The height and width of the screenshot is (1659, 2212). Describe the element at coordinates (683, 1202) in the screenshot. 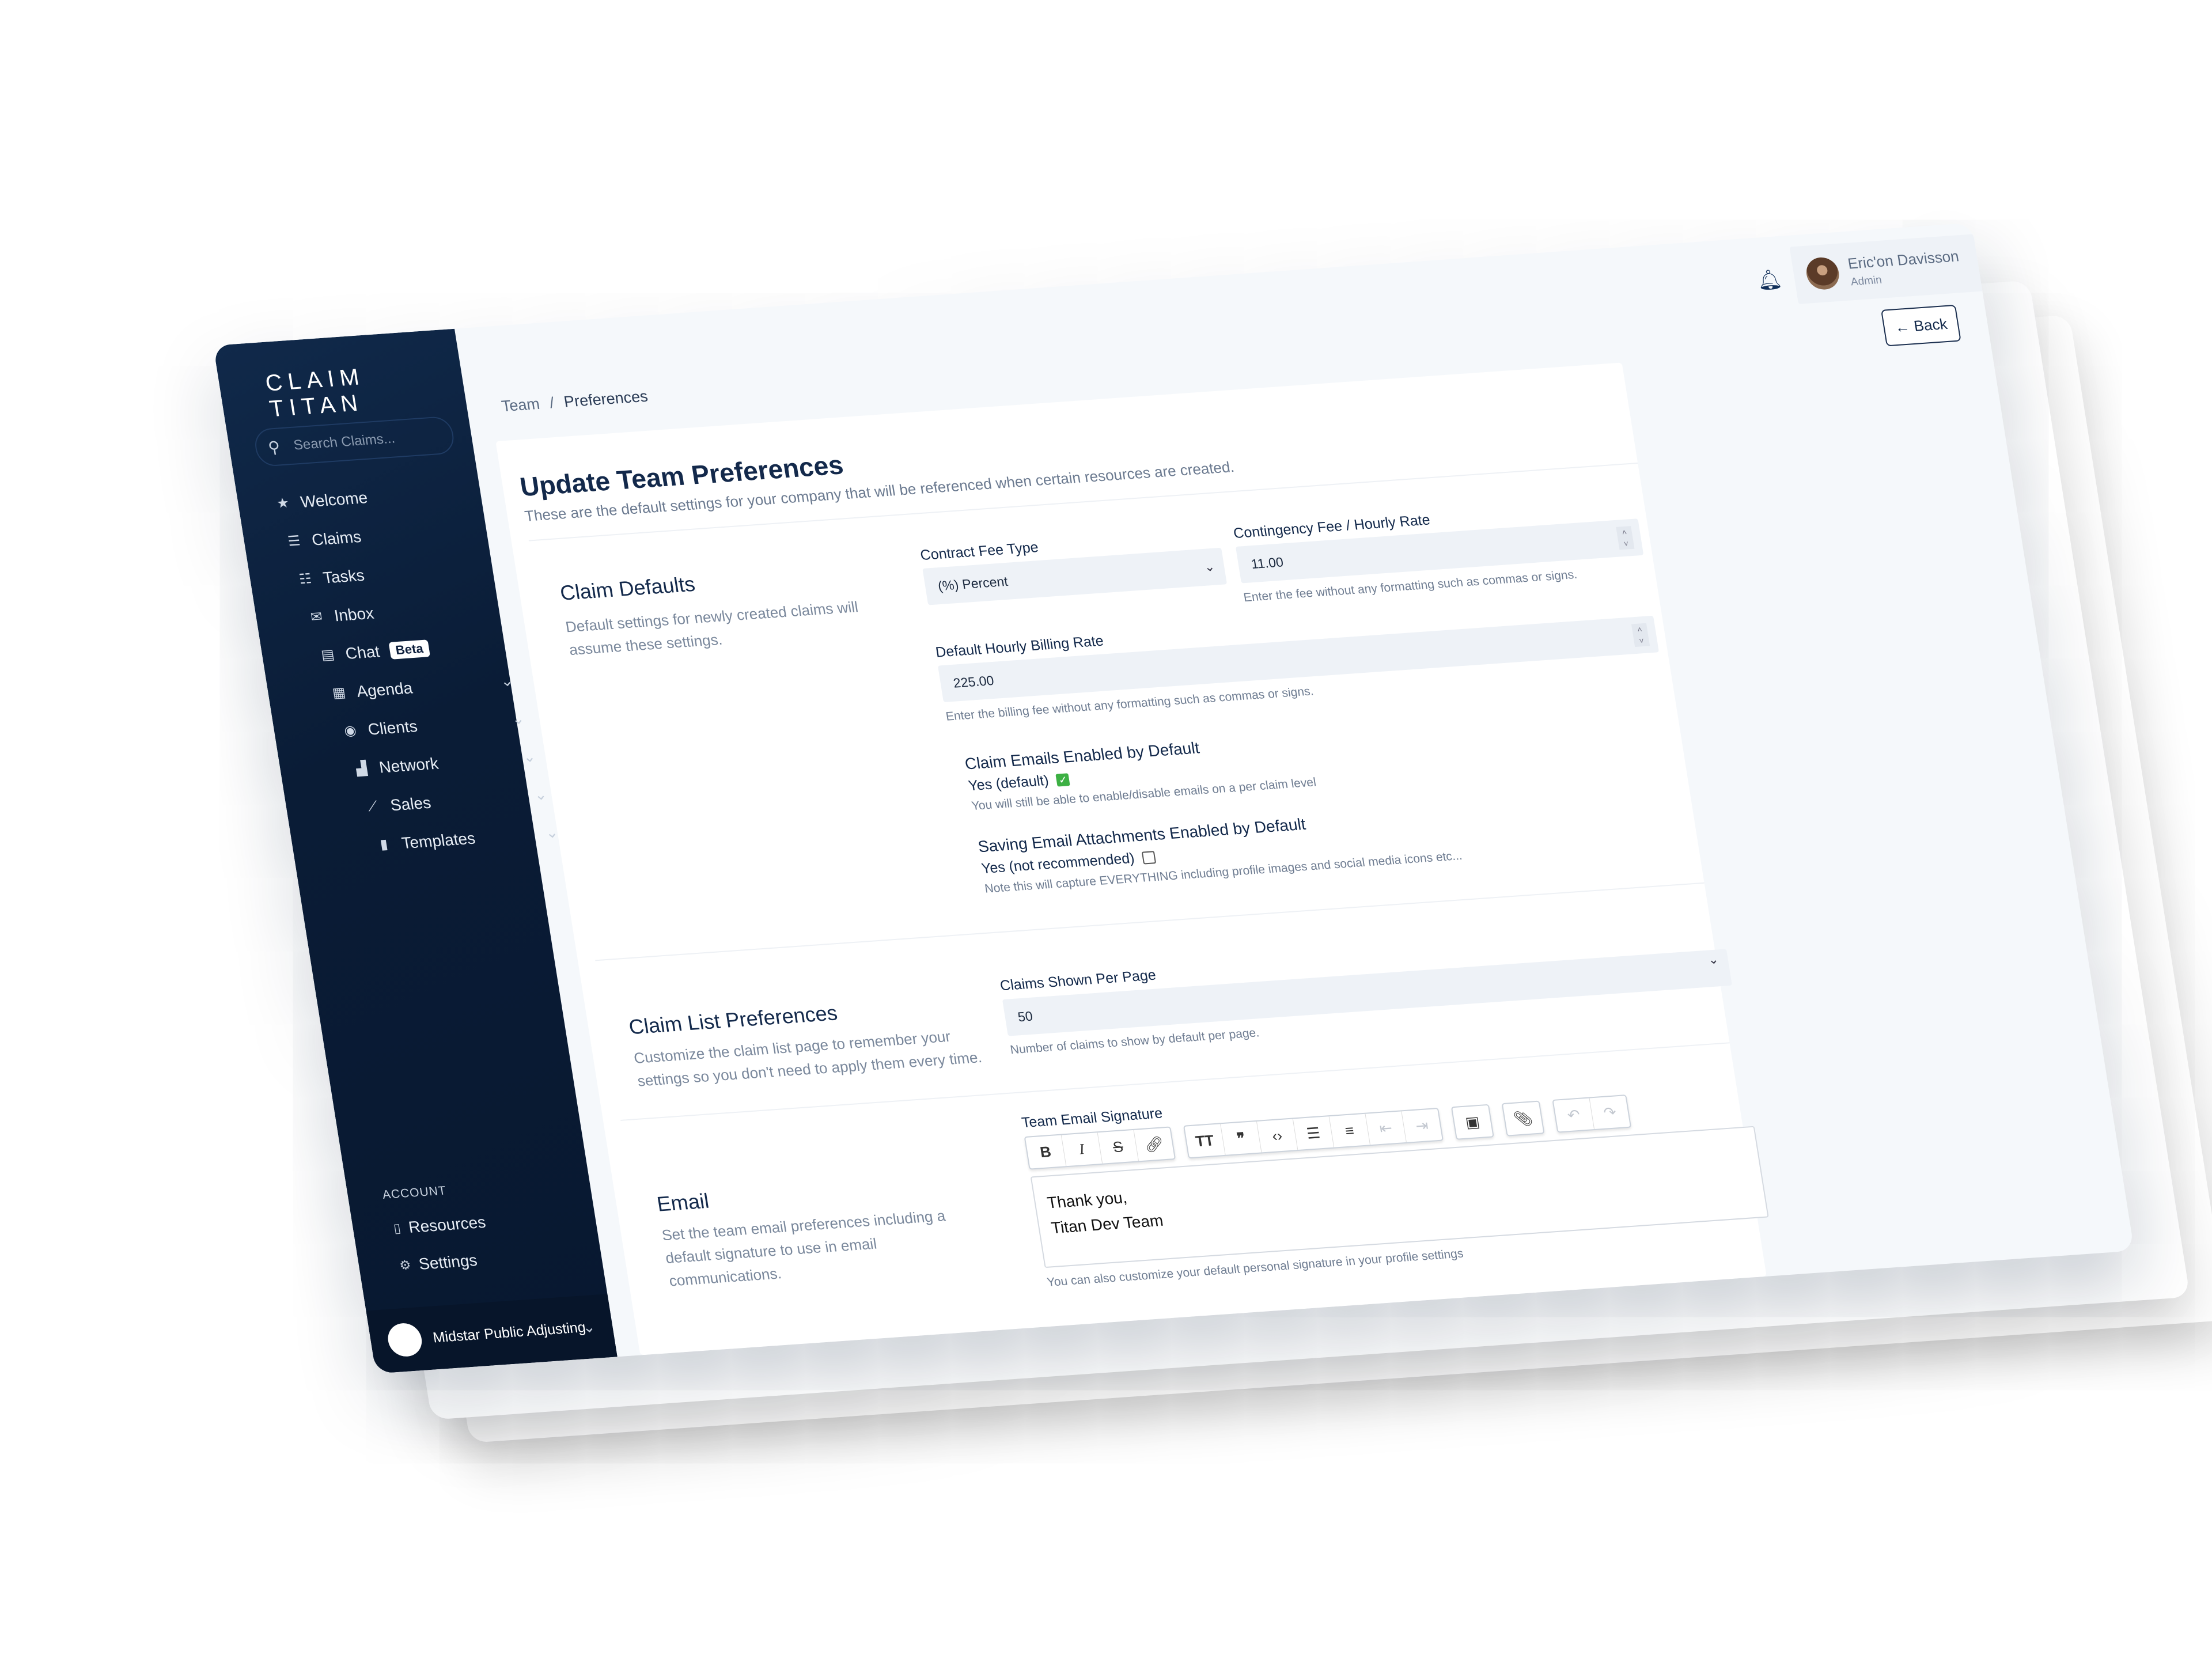

I see `section-title-email: Email` at that location.